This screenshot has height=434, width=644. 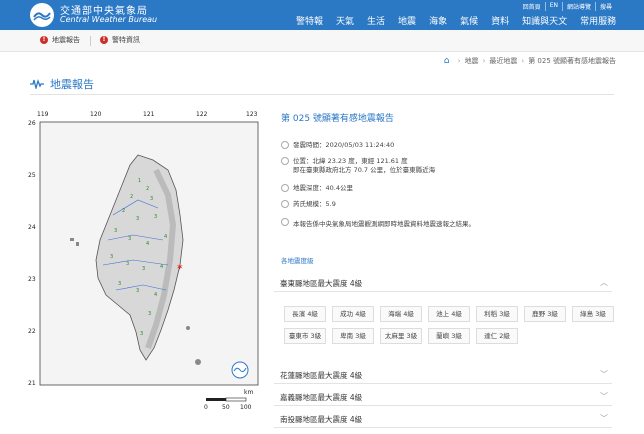 What do you see at coordinates (139, 181) in the screenshot?
I see `svg-text: 1` at bounding box center [139, 181].